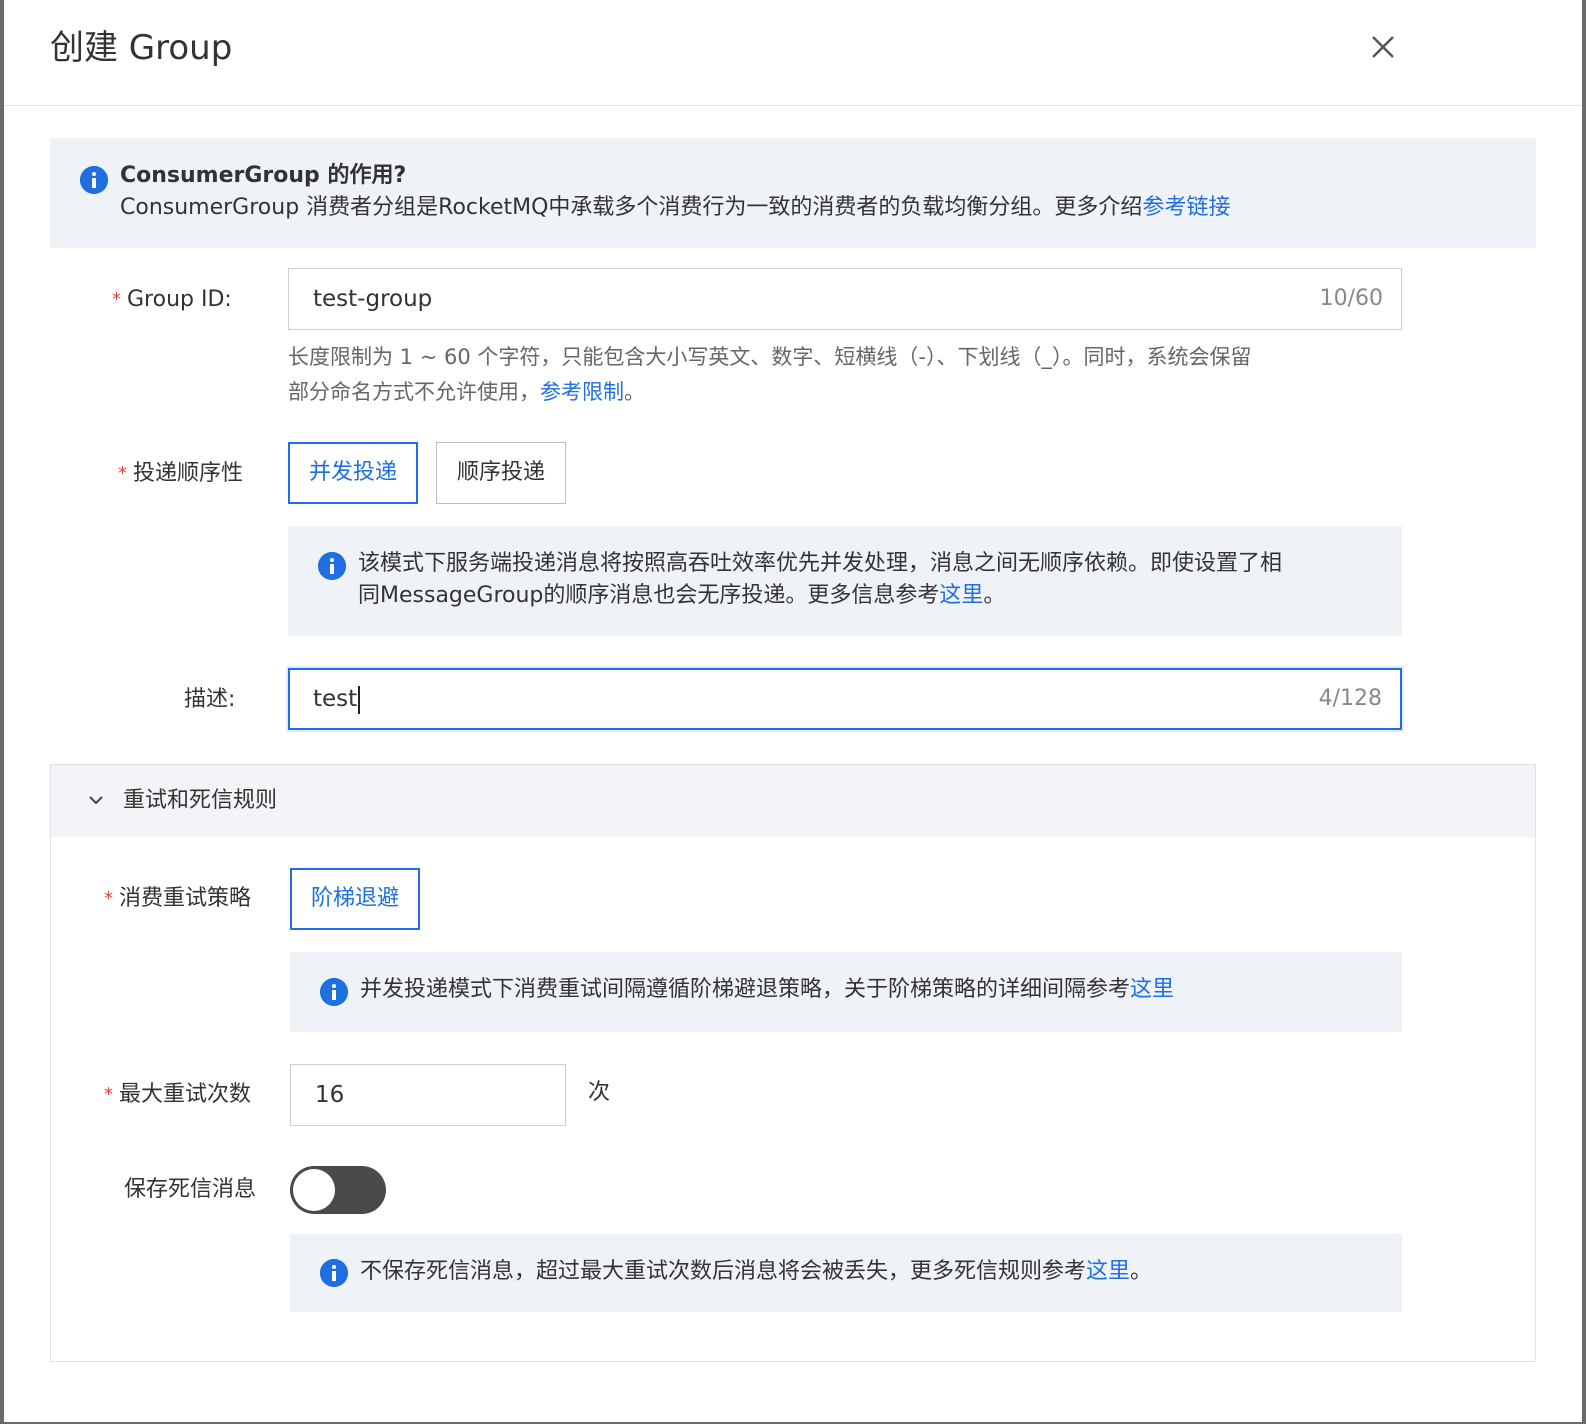 The width and height of the screenshot is (1586, 1424). What do you see at coordinates (190, 1189) in the screenshot?
I see `dead-letter-label: 保存死信消息` at bounding box center [190, 1189].